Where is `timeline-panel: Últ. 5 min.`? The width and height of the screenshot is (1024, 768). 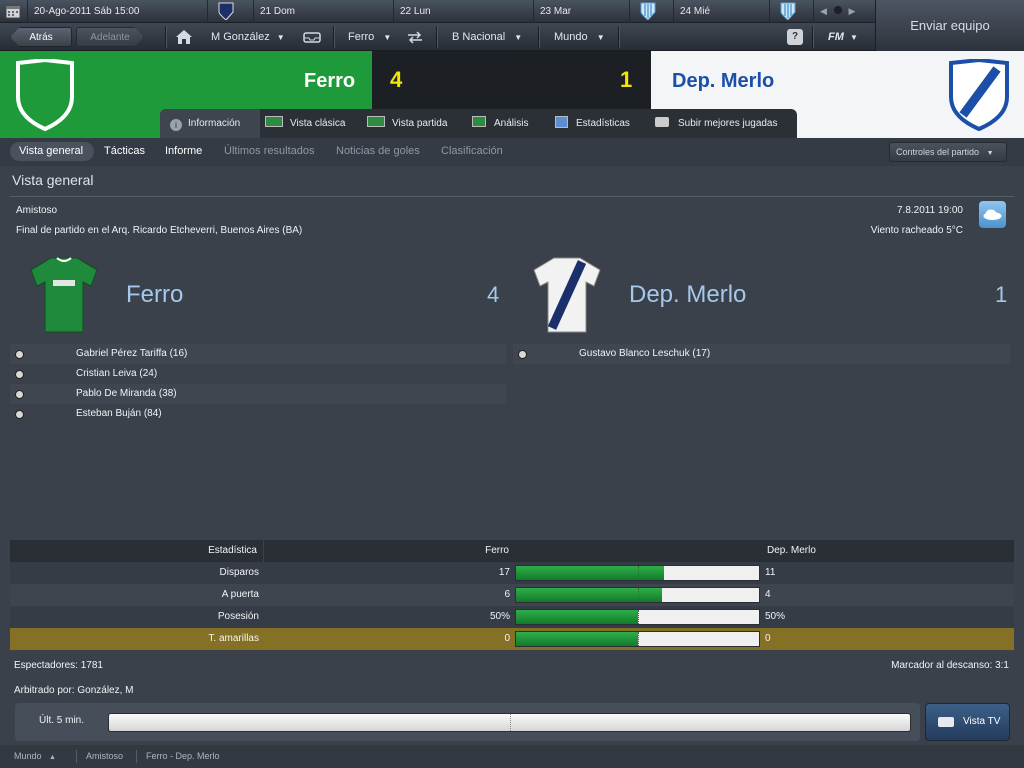
timeline-panel: Últ. 5 min. is located at coordinates (467, 722).